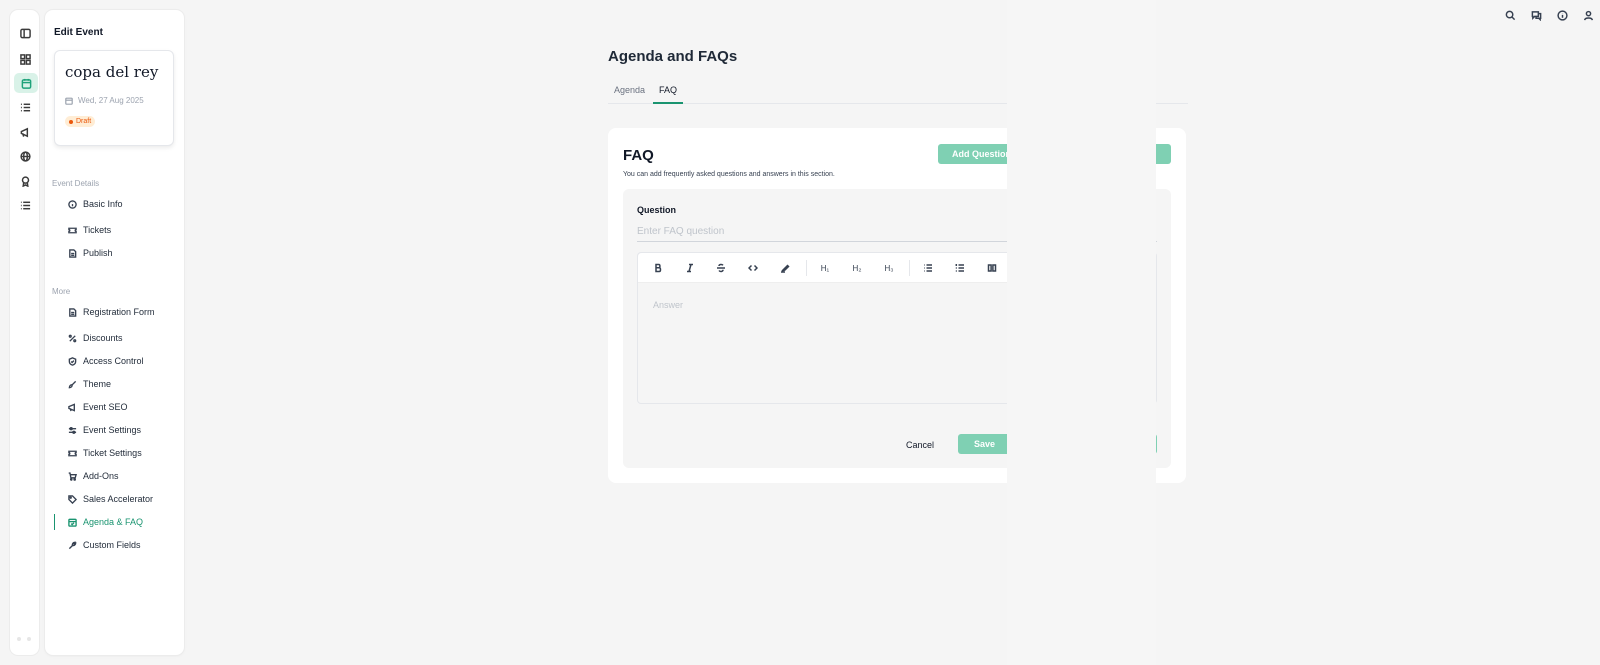 The width and height of the screenshot is (1600, 665). I want to click on nav-item-custom-fields: Custom Fields, so click(104, 545).